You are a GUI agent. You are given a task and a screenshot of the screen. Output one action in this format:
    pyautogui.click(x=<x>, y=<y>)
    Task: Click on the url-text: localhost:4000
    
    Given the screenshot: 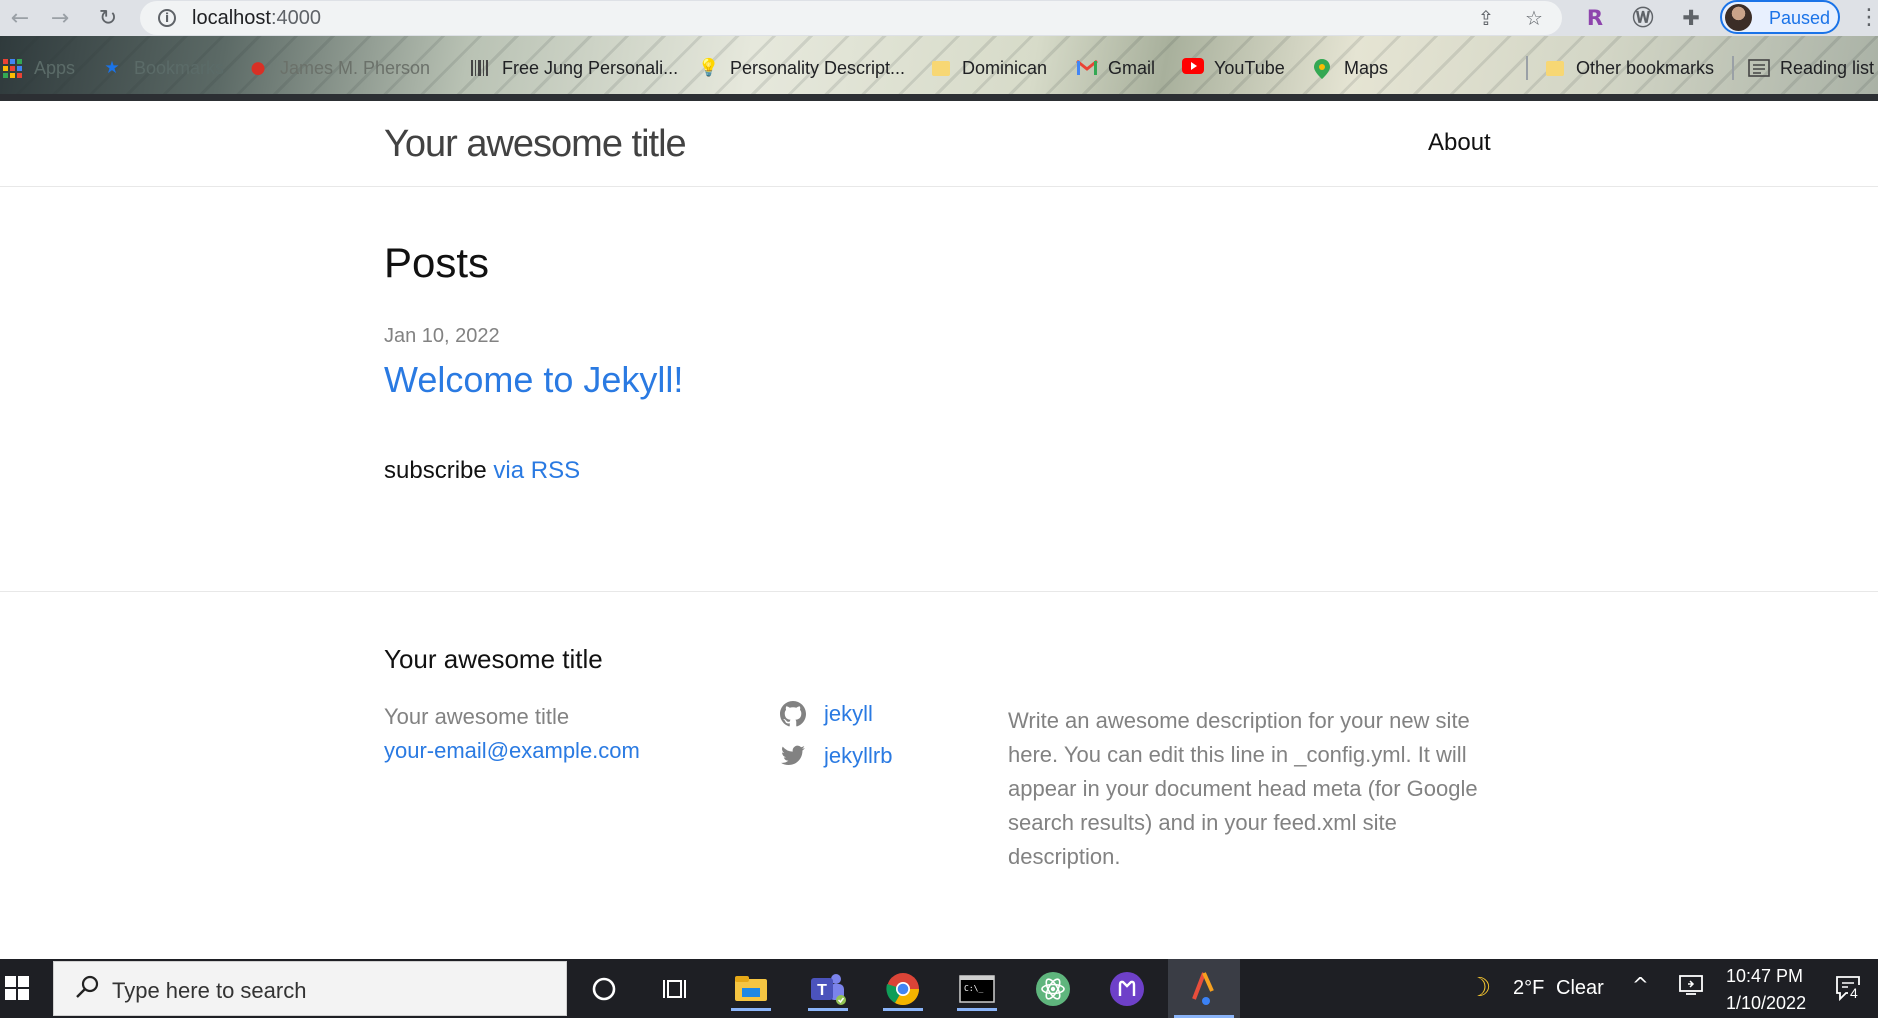 What is the action you would take?
    pyautogui.click(x=256, y=18)
    